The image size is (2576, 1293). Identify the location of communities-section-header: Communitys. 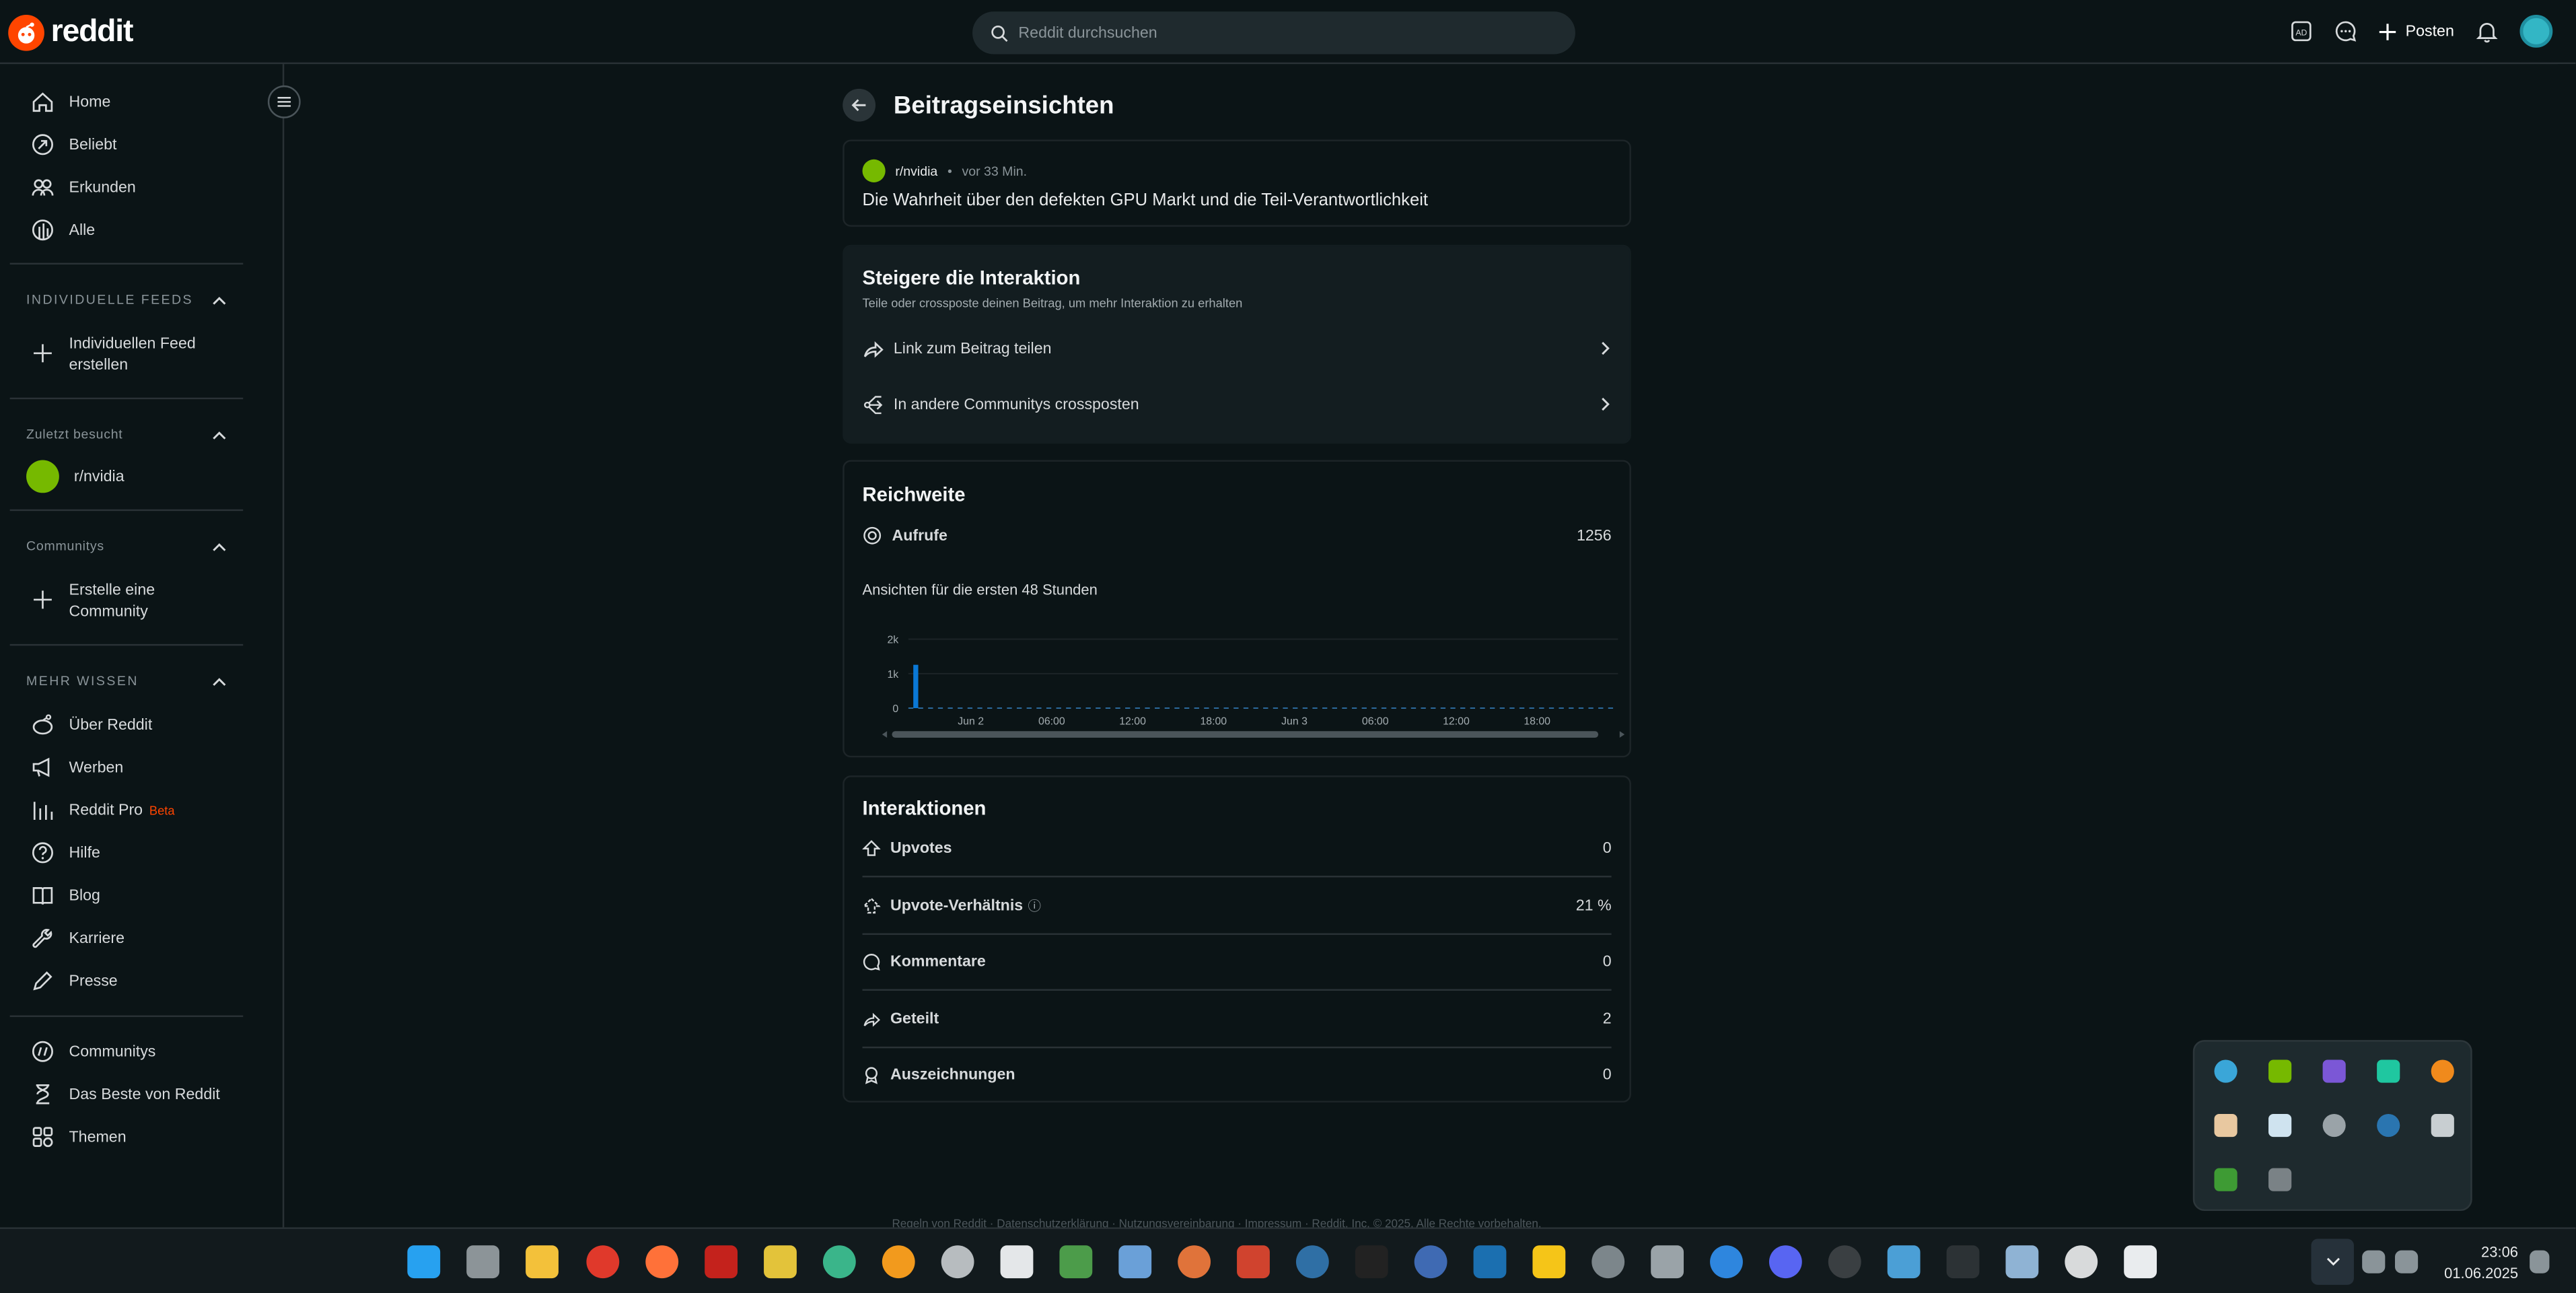
(126, 546).